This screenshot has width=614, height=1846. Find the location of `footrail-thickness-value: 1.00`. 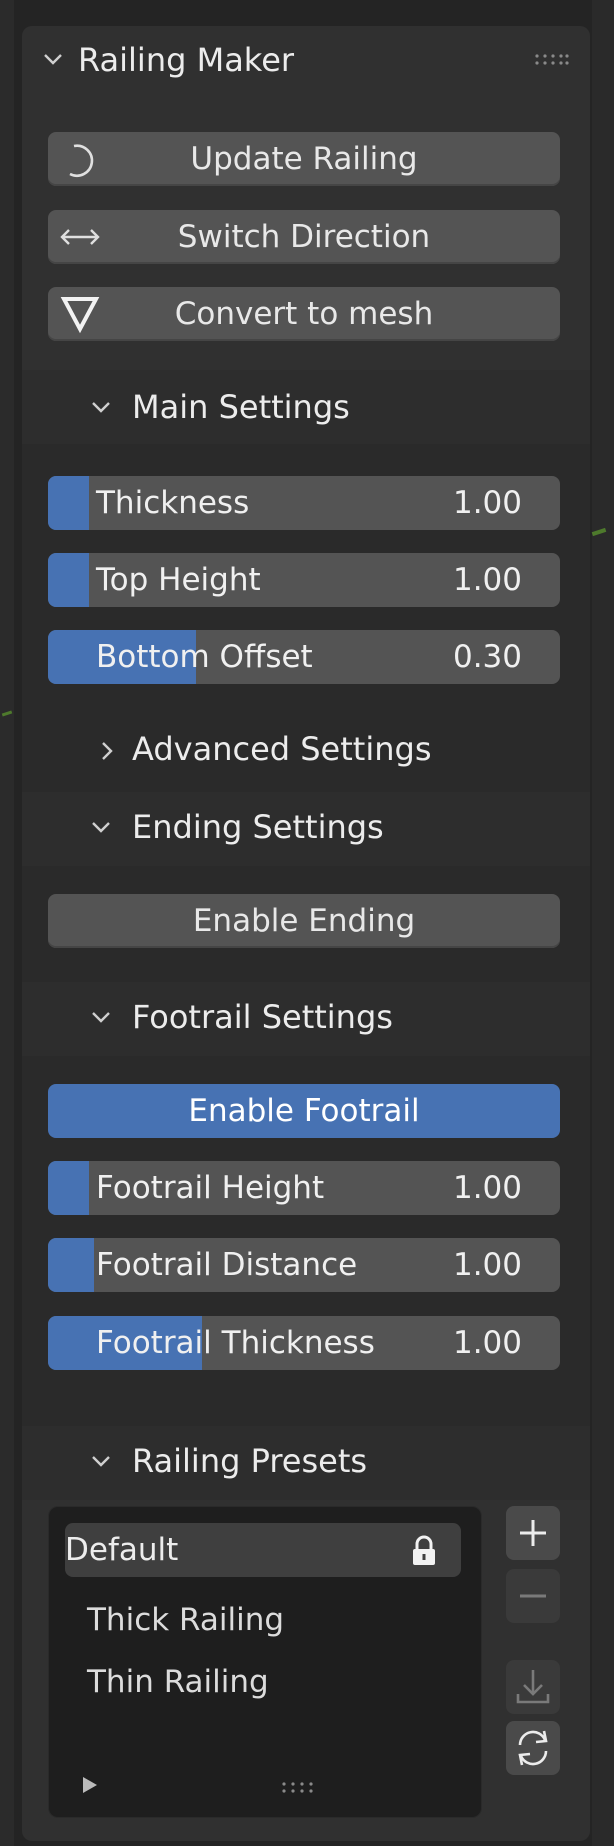

footrail-thickness-value: 1.00 is located at coordinates (487, 1343).